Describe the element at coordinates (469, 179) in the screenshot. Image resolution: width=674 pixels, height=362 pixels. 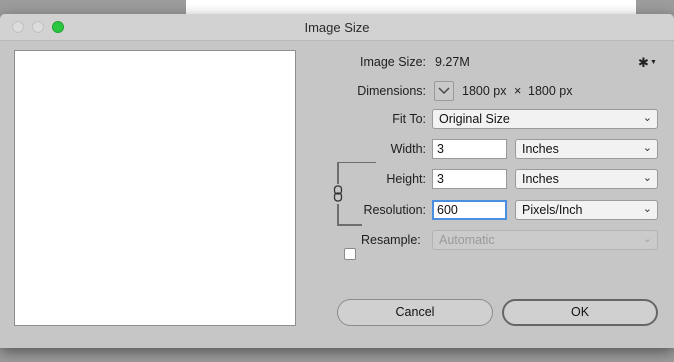
I see `height-field: 3` at that location.